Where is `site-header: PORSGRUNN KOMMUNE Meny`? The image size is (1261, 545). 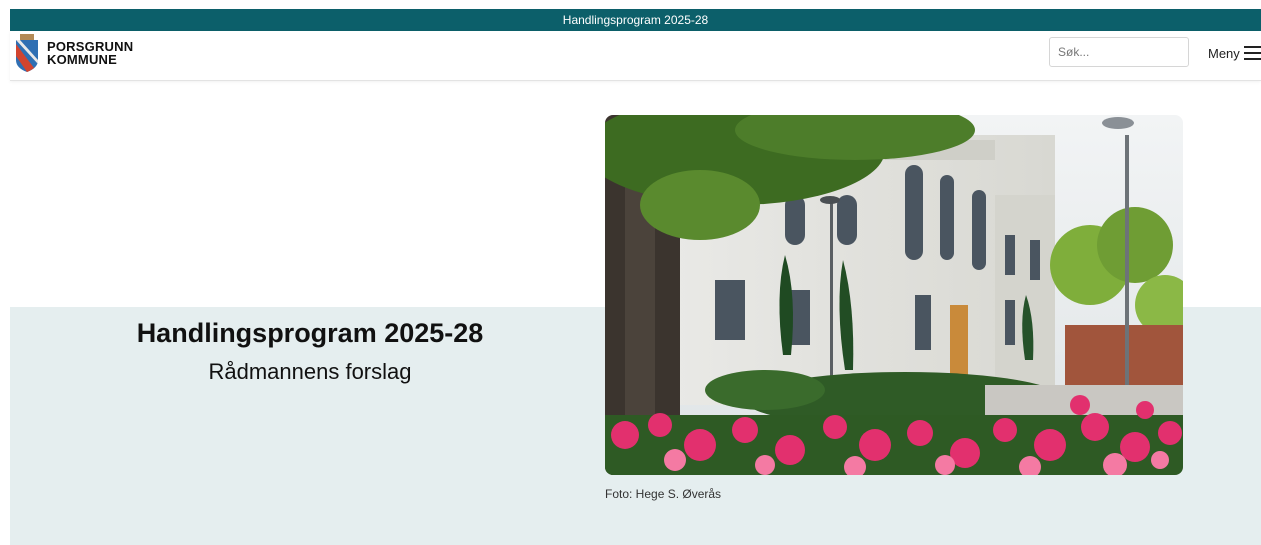
site-header: PORSGRUNN KOMMUNE Meny is located at coordinates (635, 56).